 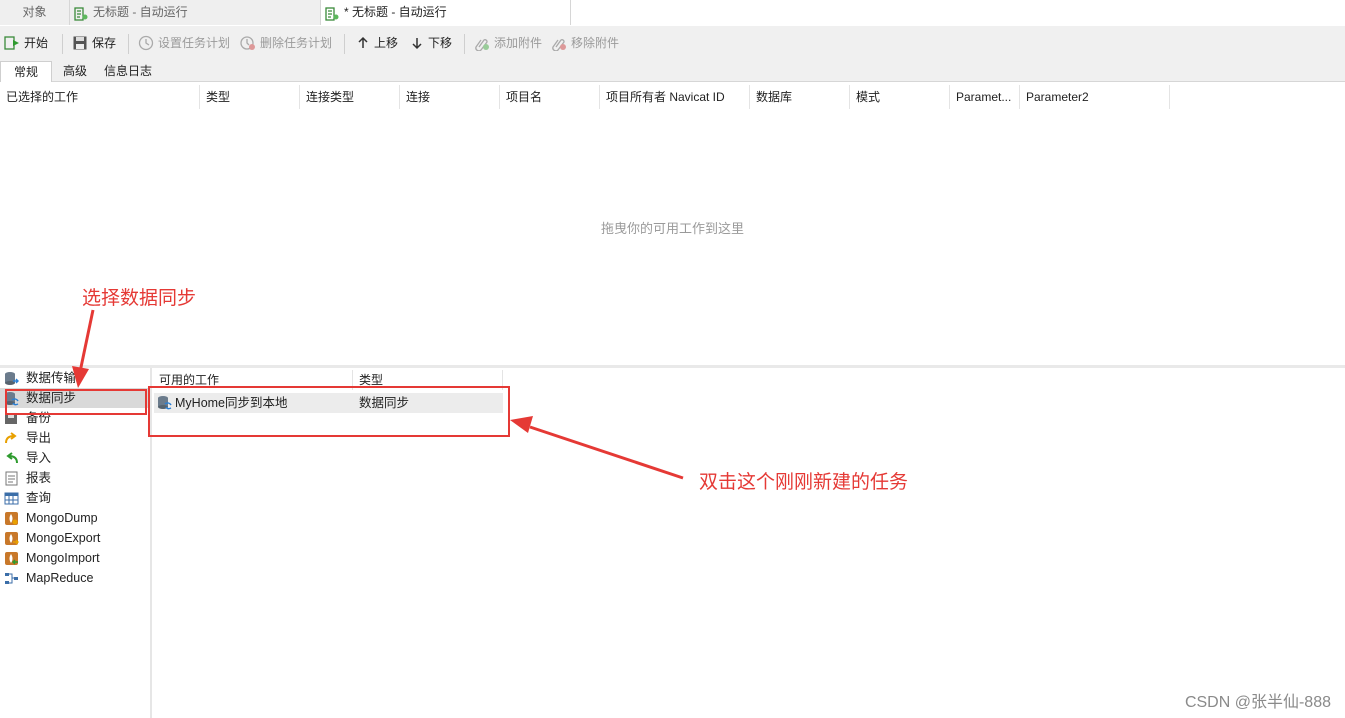 What do you see at coordinates (1257, 702) in the screenshot?
I see `watermark: CSDN @张半仙-888` at bounding box center [1257, 702].